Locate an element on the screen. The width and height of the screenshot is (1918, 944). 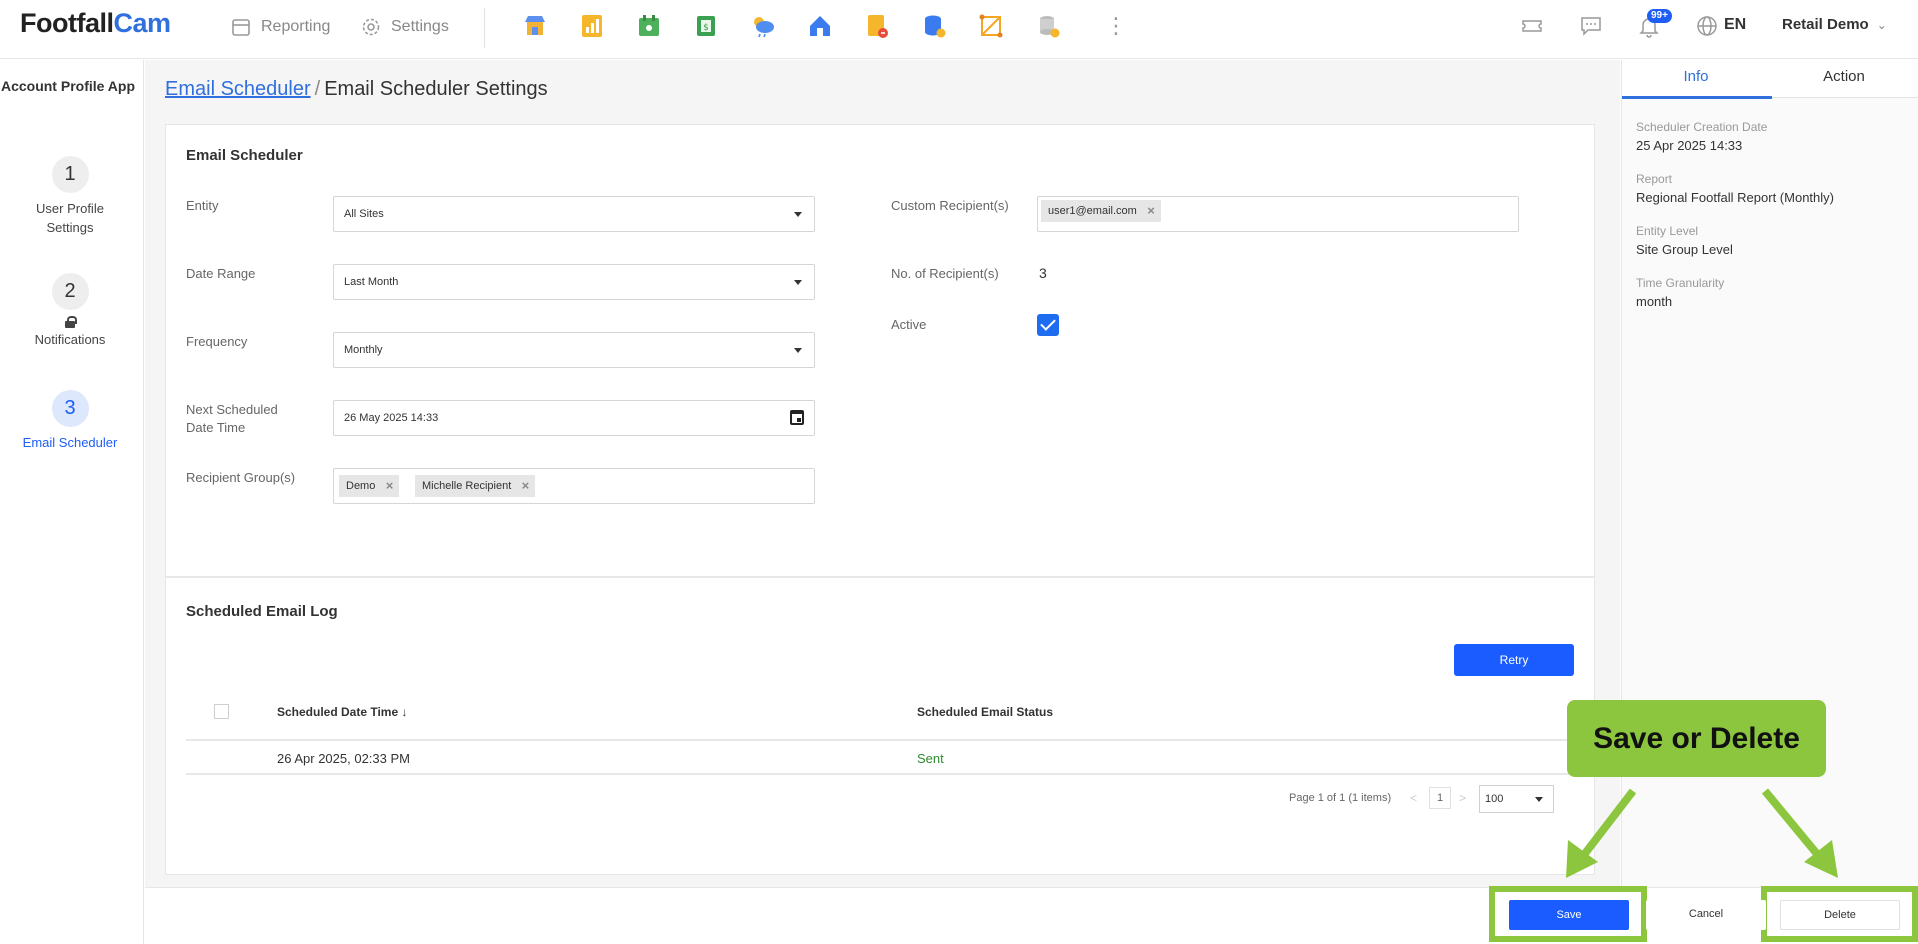
step-user-profile-settings: 1 User Profile Settings is located at coordinates (70, 196).